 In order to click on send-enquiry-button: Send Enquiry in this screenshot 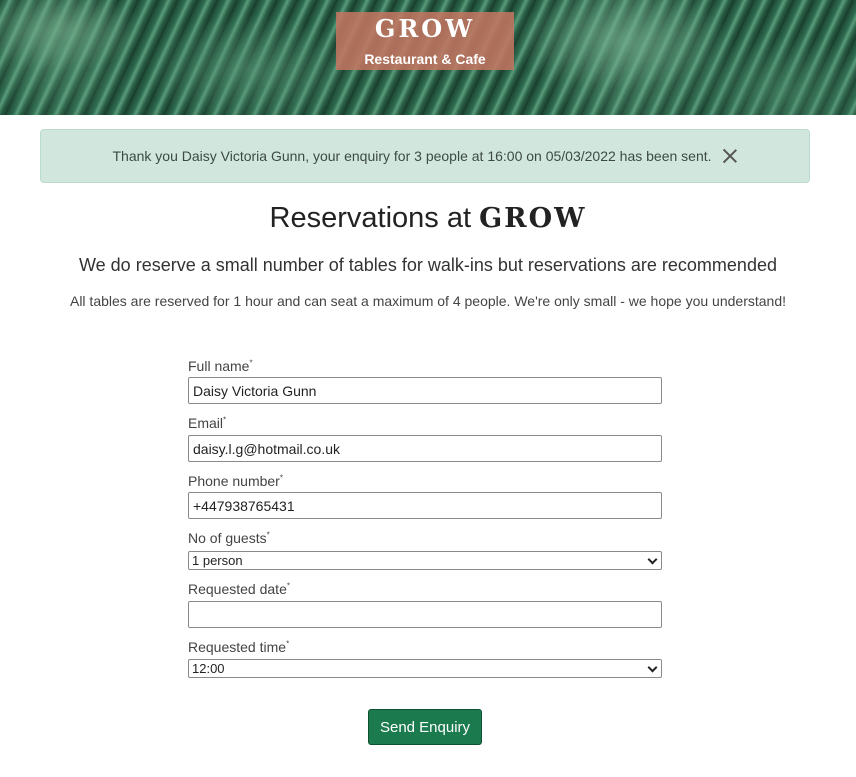, I will do `click(425, 727)`.